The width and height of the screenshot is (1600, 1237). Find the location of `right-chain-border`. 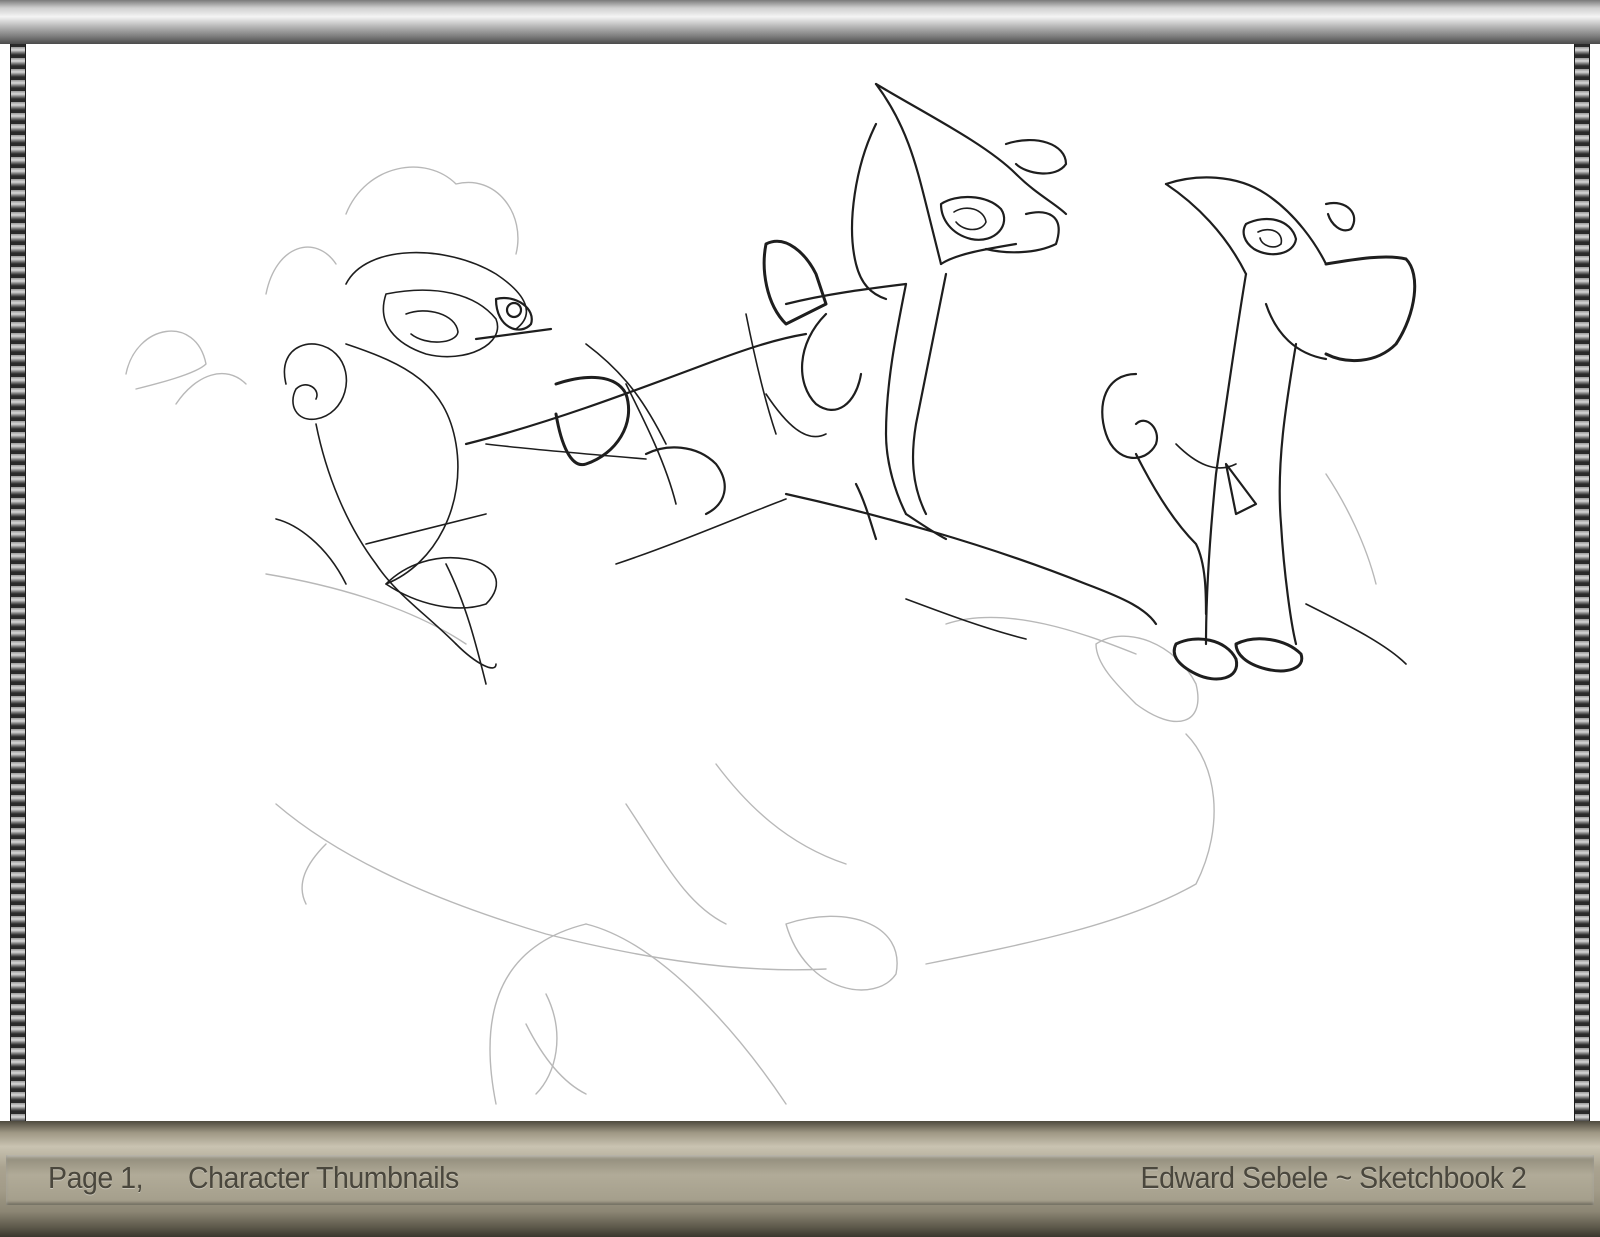

right-chain-border is located at coordinates (1582, 584).